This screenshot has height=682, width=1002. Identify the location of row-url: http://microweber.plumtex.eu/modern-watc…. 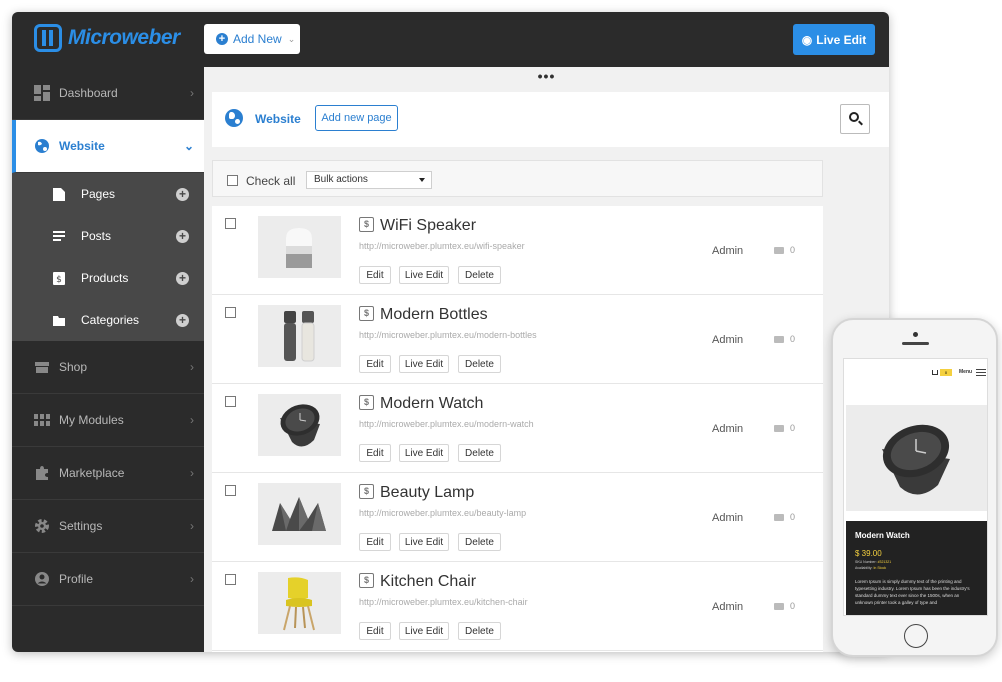
(446, 424).